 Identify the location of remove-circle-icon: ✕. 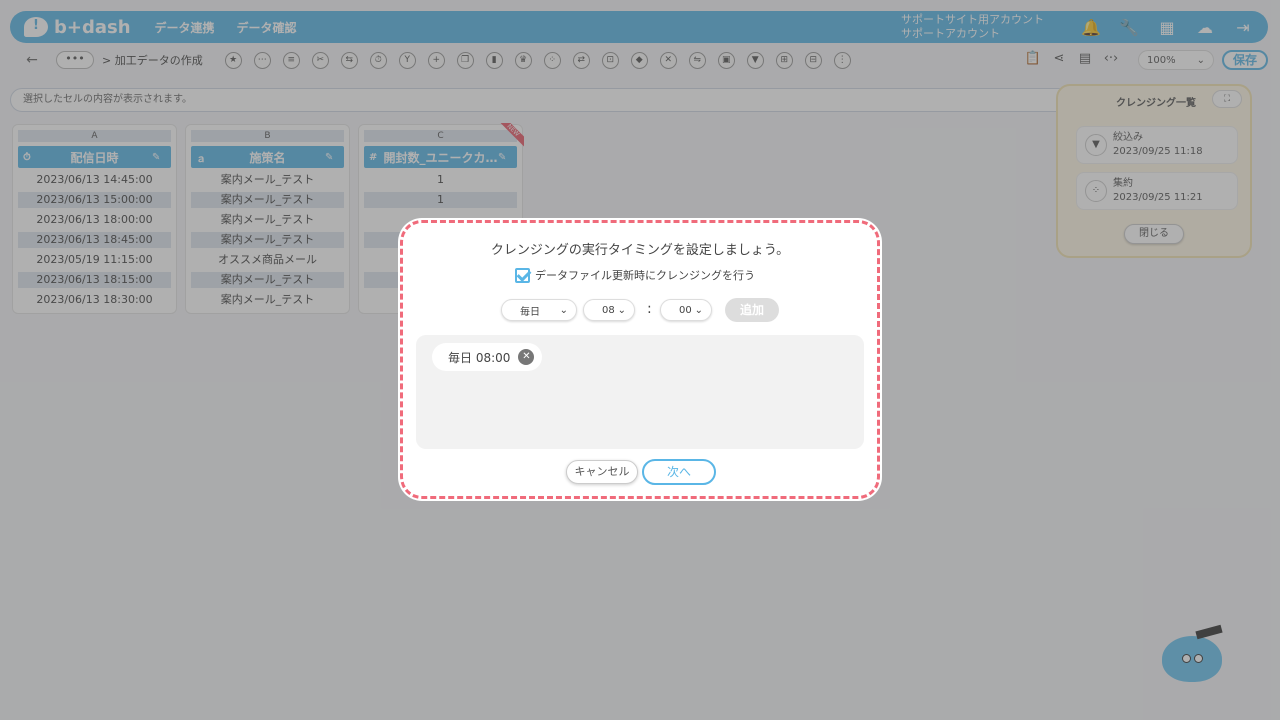
(526, 357).